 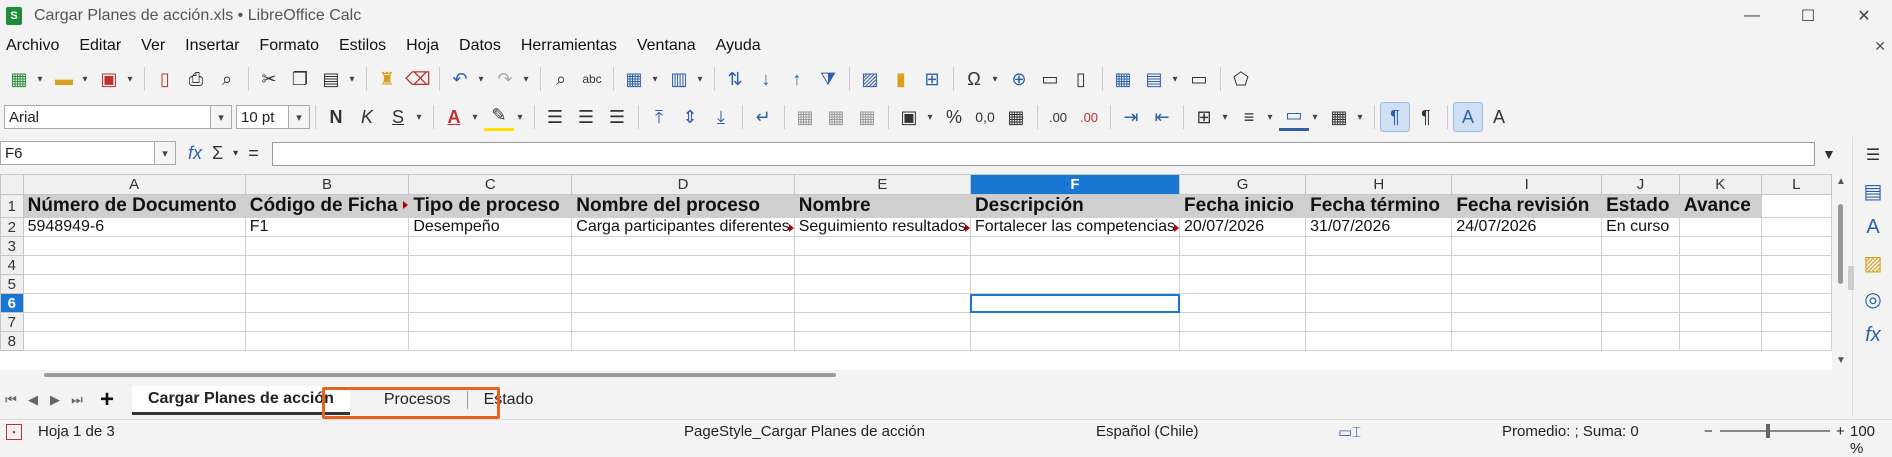 What do you see at coordinates (1050, 79) in the screenshot?
I see `comment-icon: ▭` at bounding box center [1050, 79].